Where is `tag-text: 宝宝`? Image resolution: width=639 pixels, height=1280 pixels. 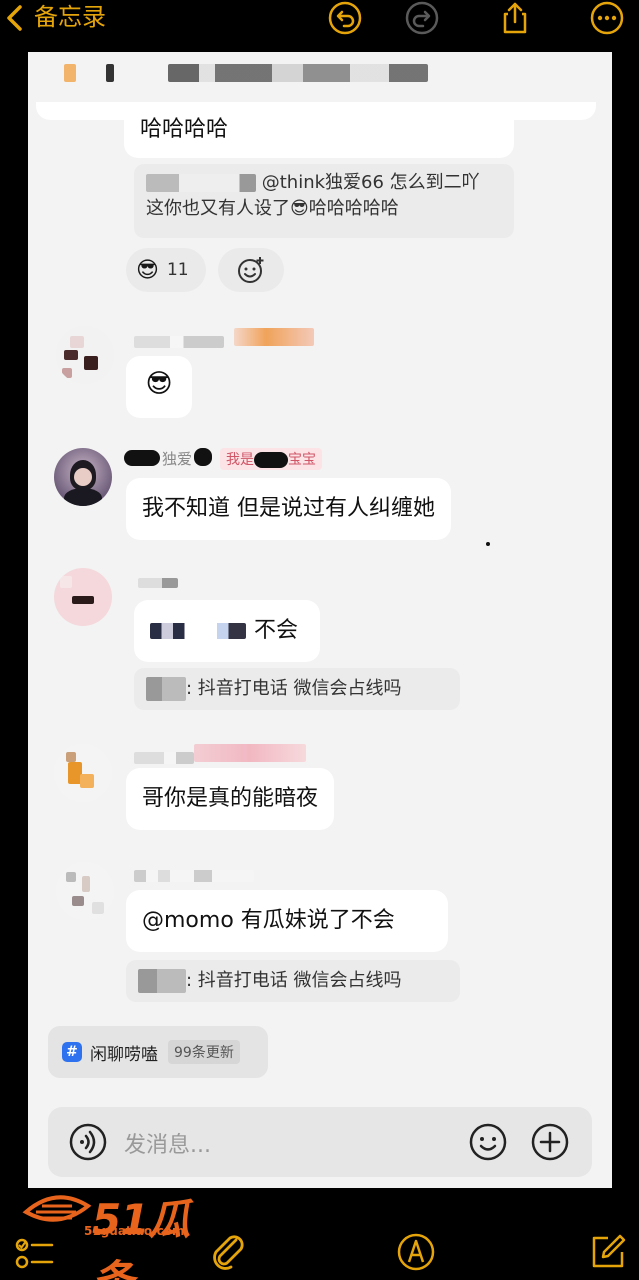
tag-text: 宝宝 is located at coordinates (302, 460).